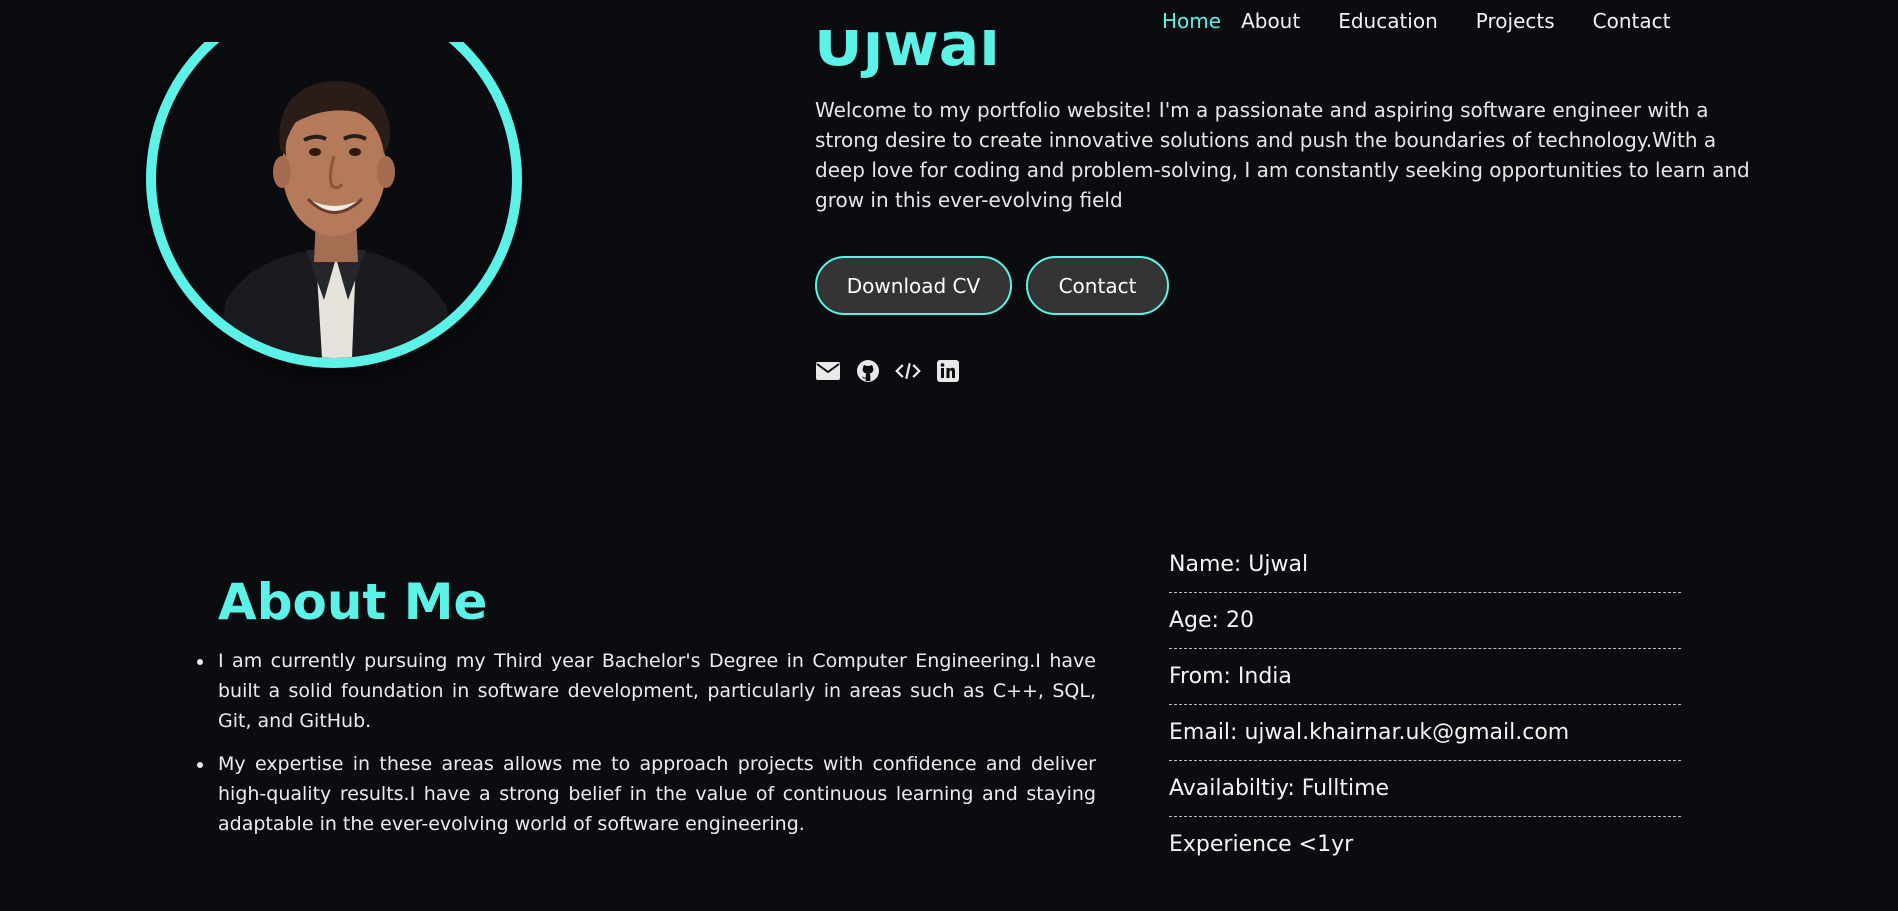  I want to click on info-availability: Availabiltiy: Fulltime, so click(1425, 789).